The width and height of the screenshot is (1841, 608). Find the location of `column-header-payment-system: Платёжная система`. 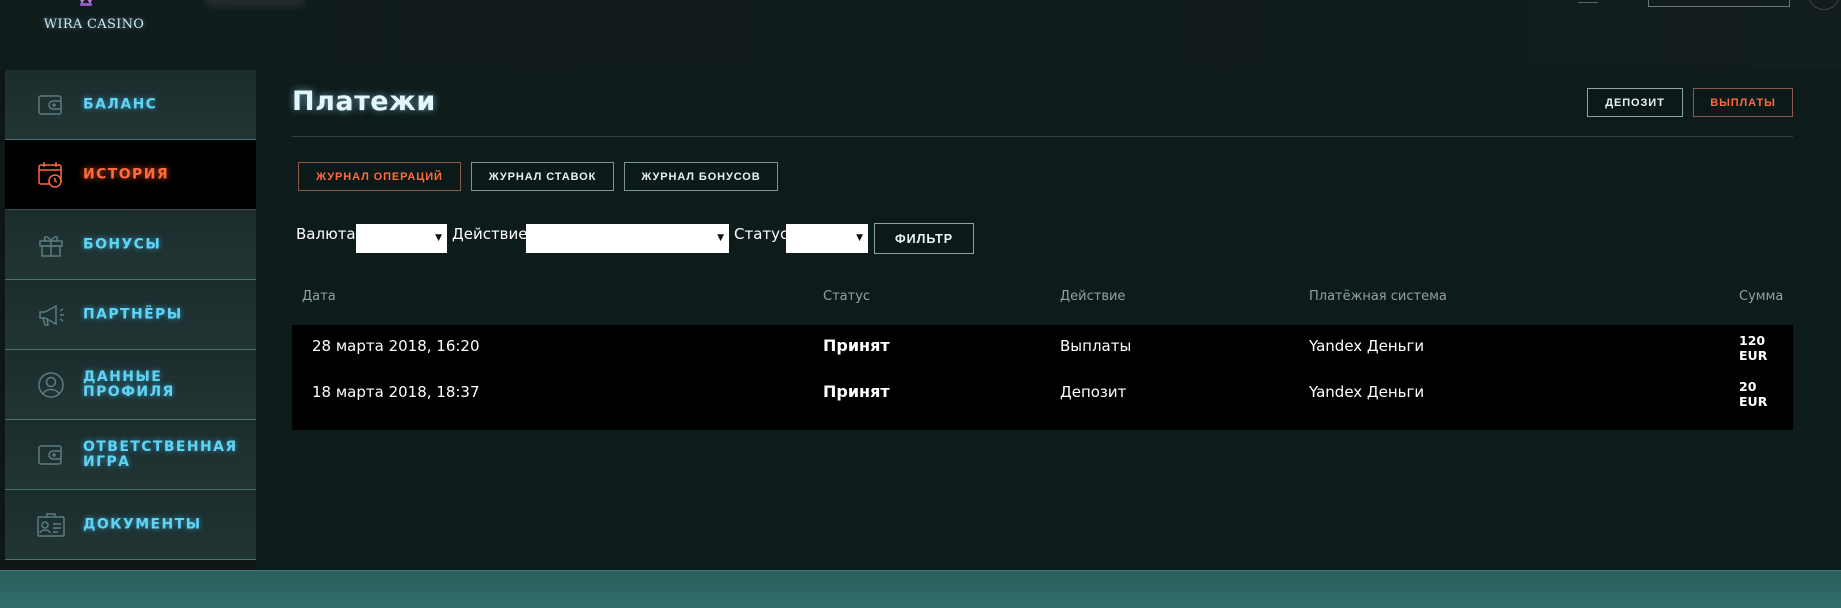

column-header-payment-system: Платёжная система is located at coordinates (1378, 296).